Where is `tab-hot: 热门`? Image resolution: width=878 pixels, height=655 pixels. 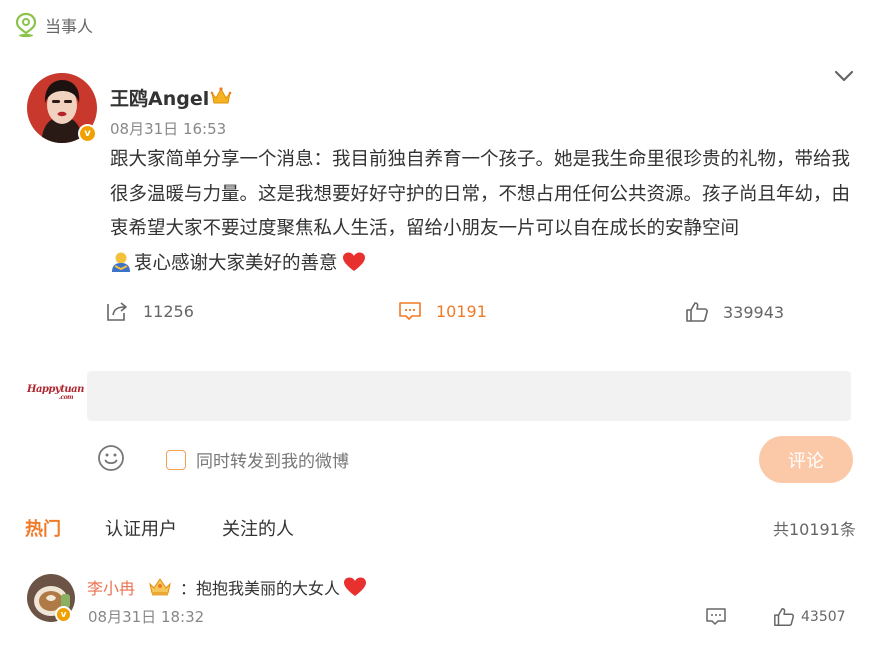
tab-hot: 热门 is located at coordinates (43, 528).